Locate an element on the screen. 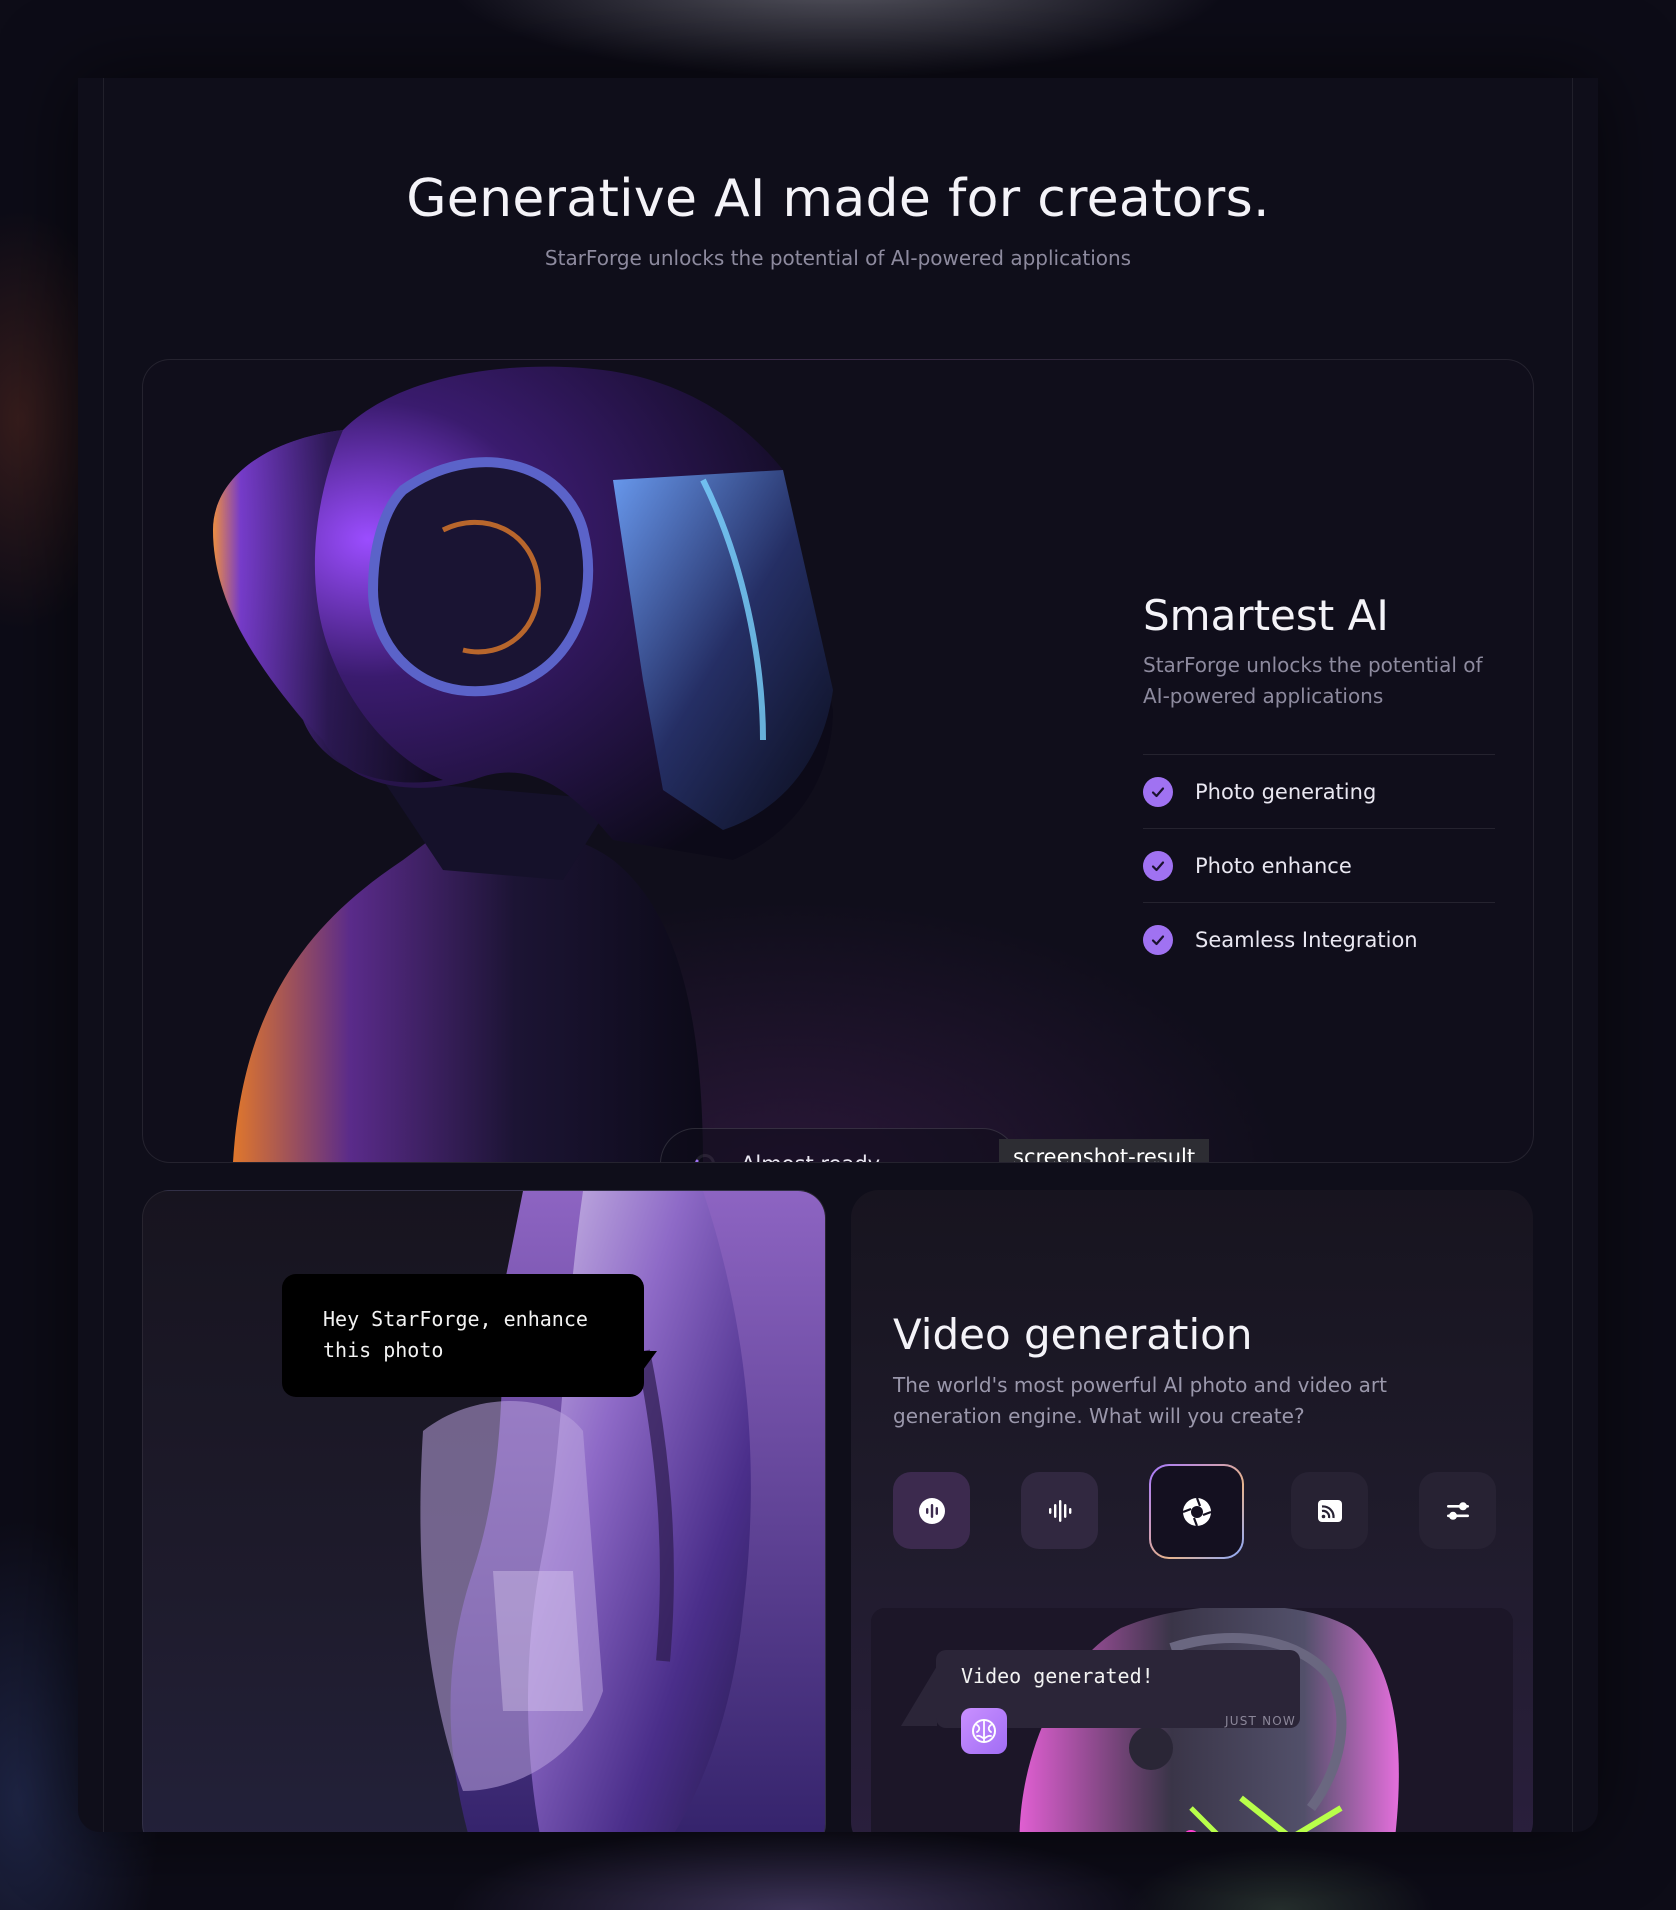 This screenshot has width=1676, height=1910. camera-lens-icon is located at coordinates (1196, 1511).